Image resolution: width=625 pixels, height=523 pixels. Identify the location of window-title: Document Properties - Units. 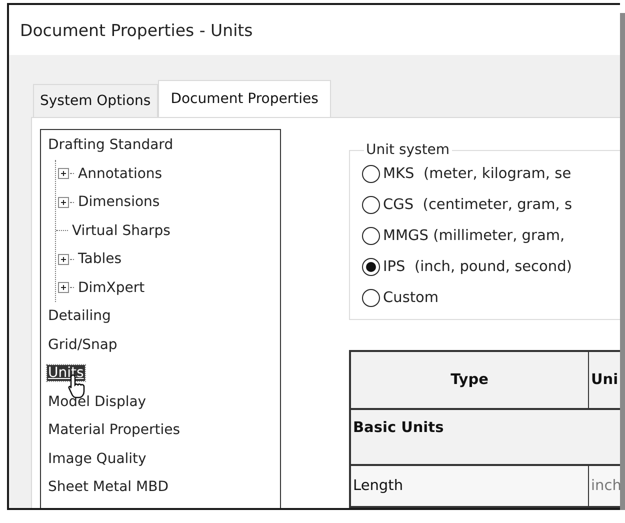
(136, 30).